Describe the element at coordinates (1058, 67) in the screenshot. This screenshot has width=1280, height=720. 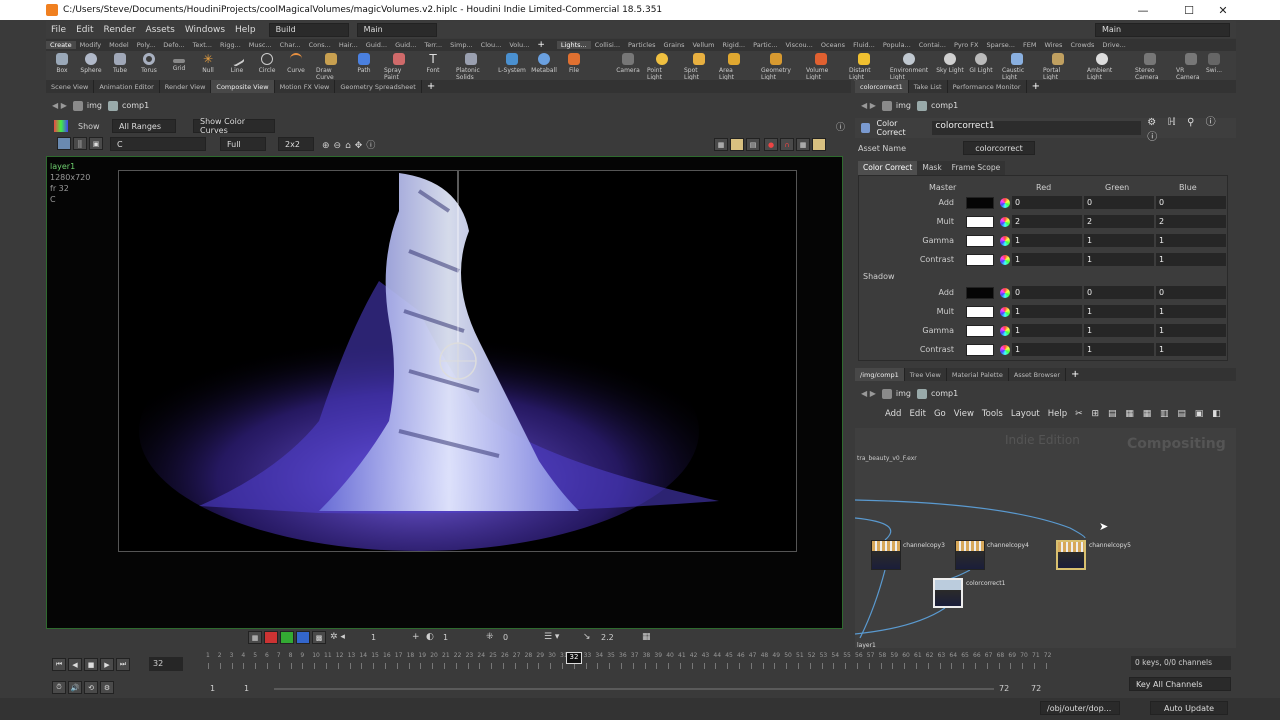
I see `tool-portal-light: Portal Light` at that location.